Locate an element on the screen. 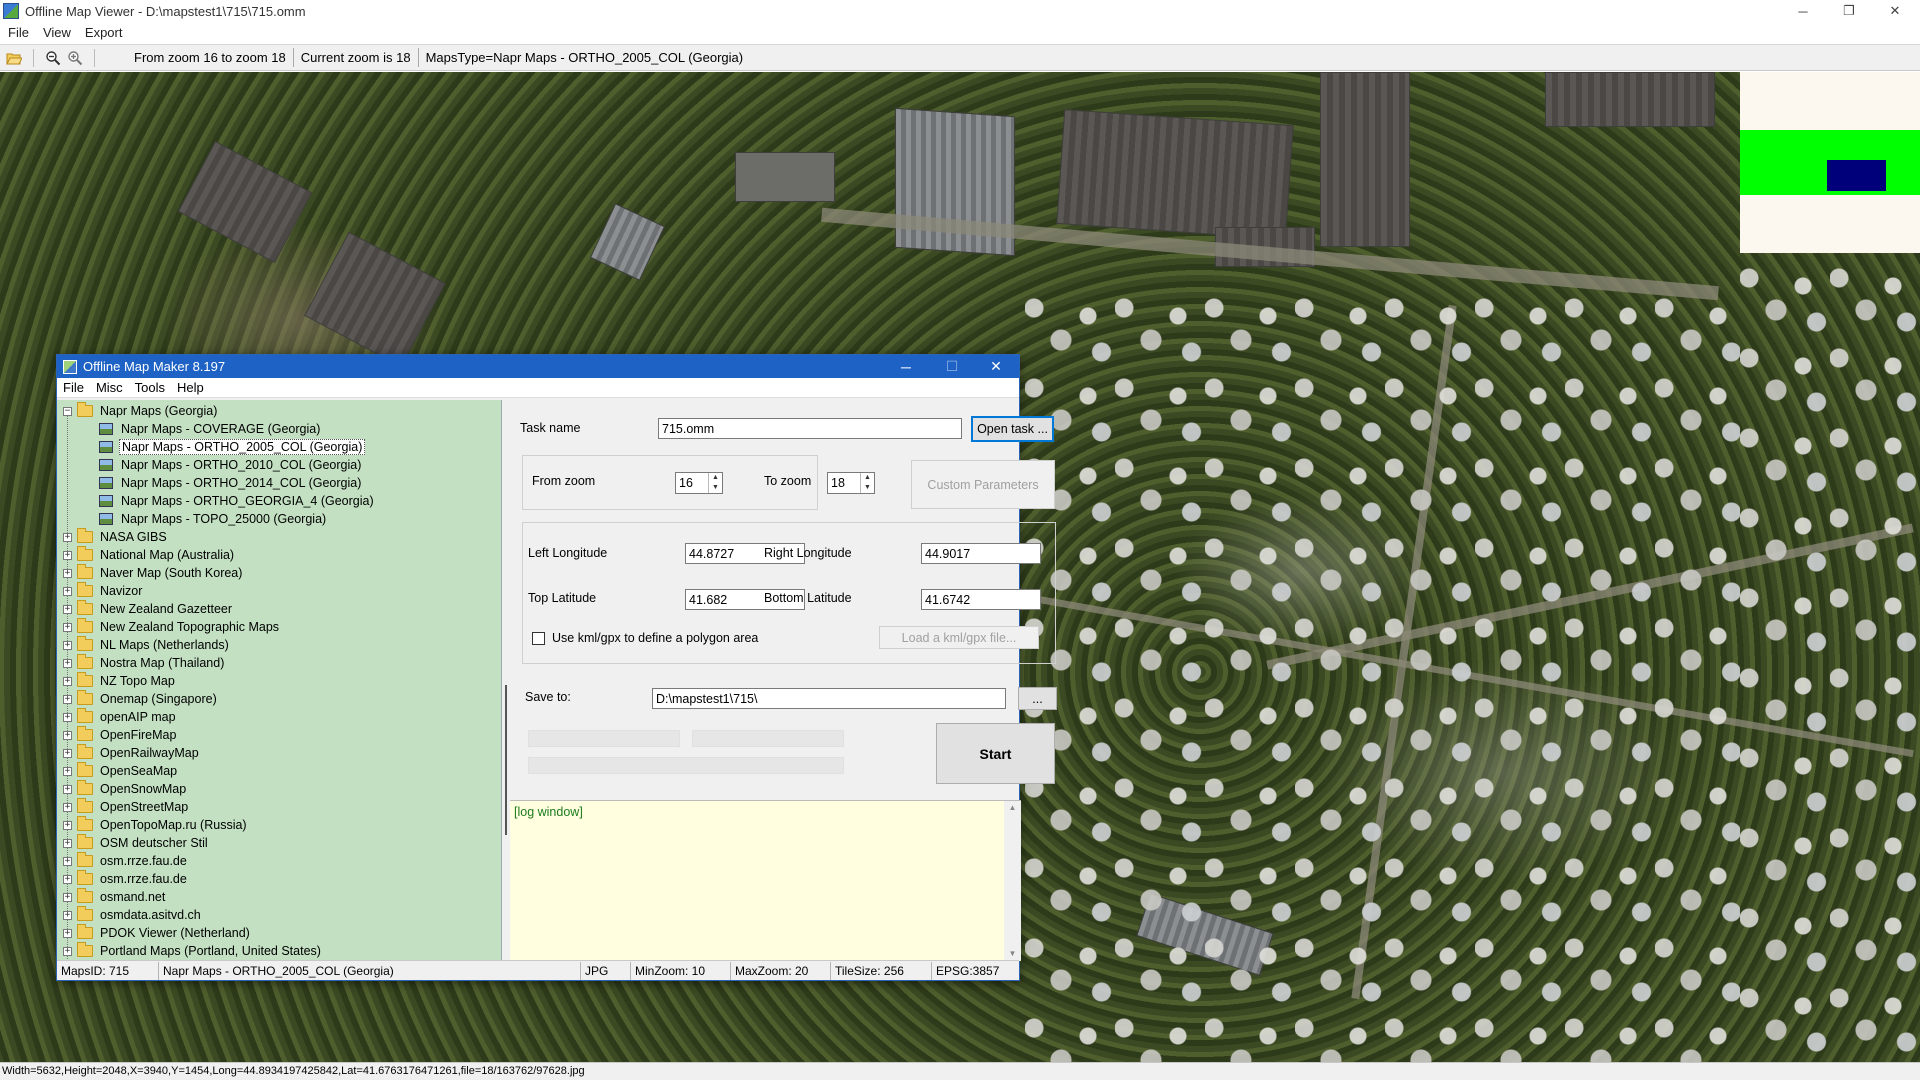 The height and width of the screenshot is (1080, 1920). from-zoom-spinner: 16 ▲ ▼ is located at coordinates (699, 483).